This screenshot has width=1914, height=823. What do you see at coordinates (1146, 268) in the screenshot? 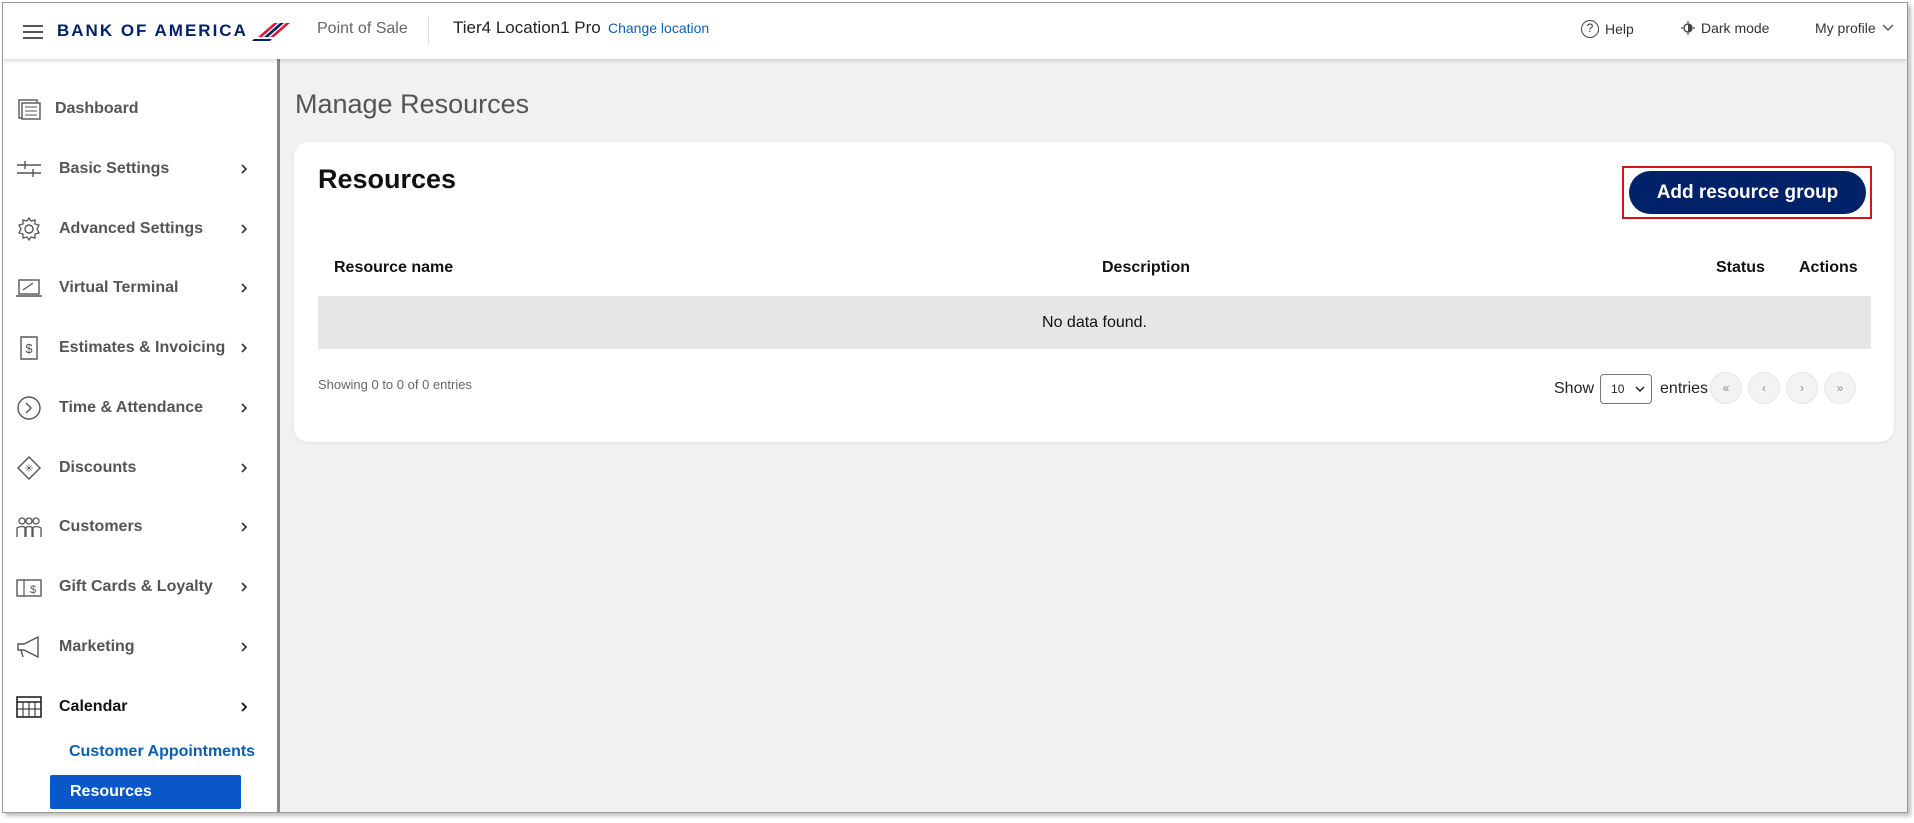
I see `column-header-description: Description` at bounding box center [1146, 268].